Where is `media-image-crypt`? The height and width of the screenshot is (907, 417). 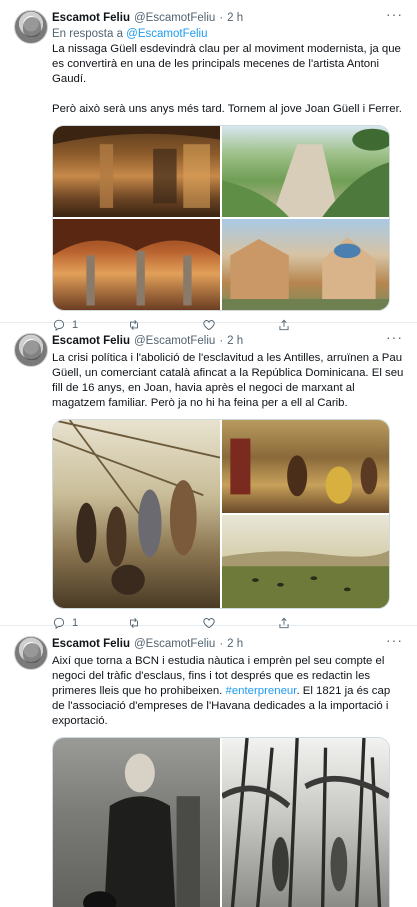 media-image-crypt is located at coordinates (136, 264).